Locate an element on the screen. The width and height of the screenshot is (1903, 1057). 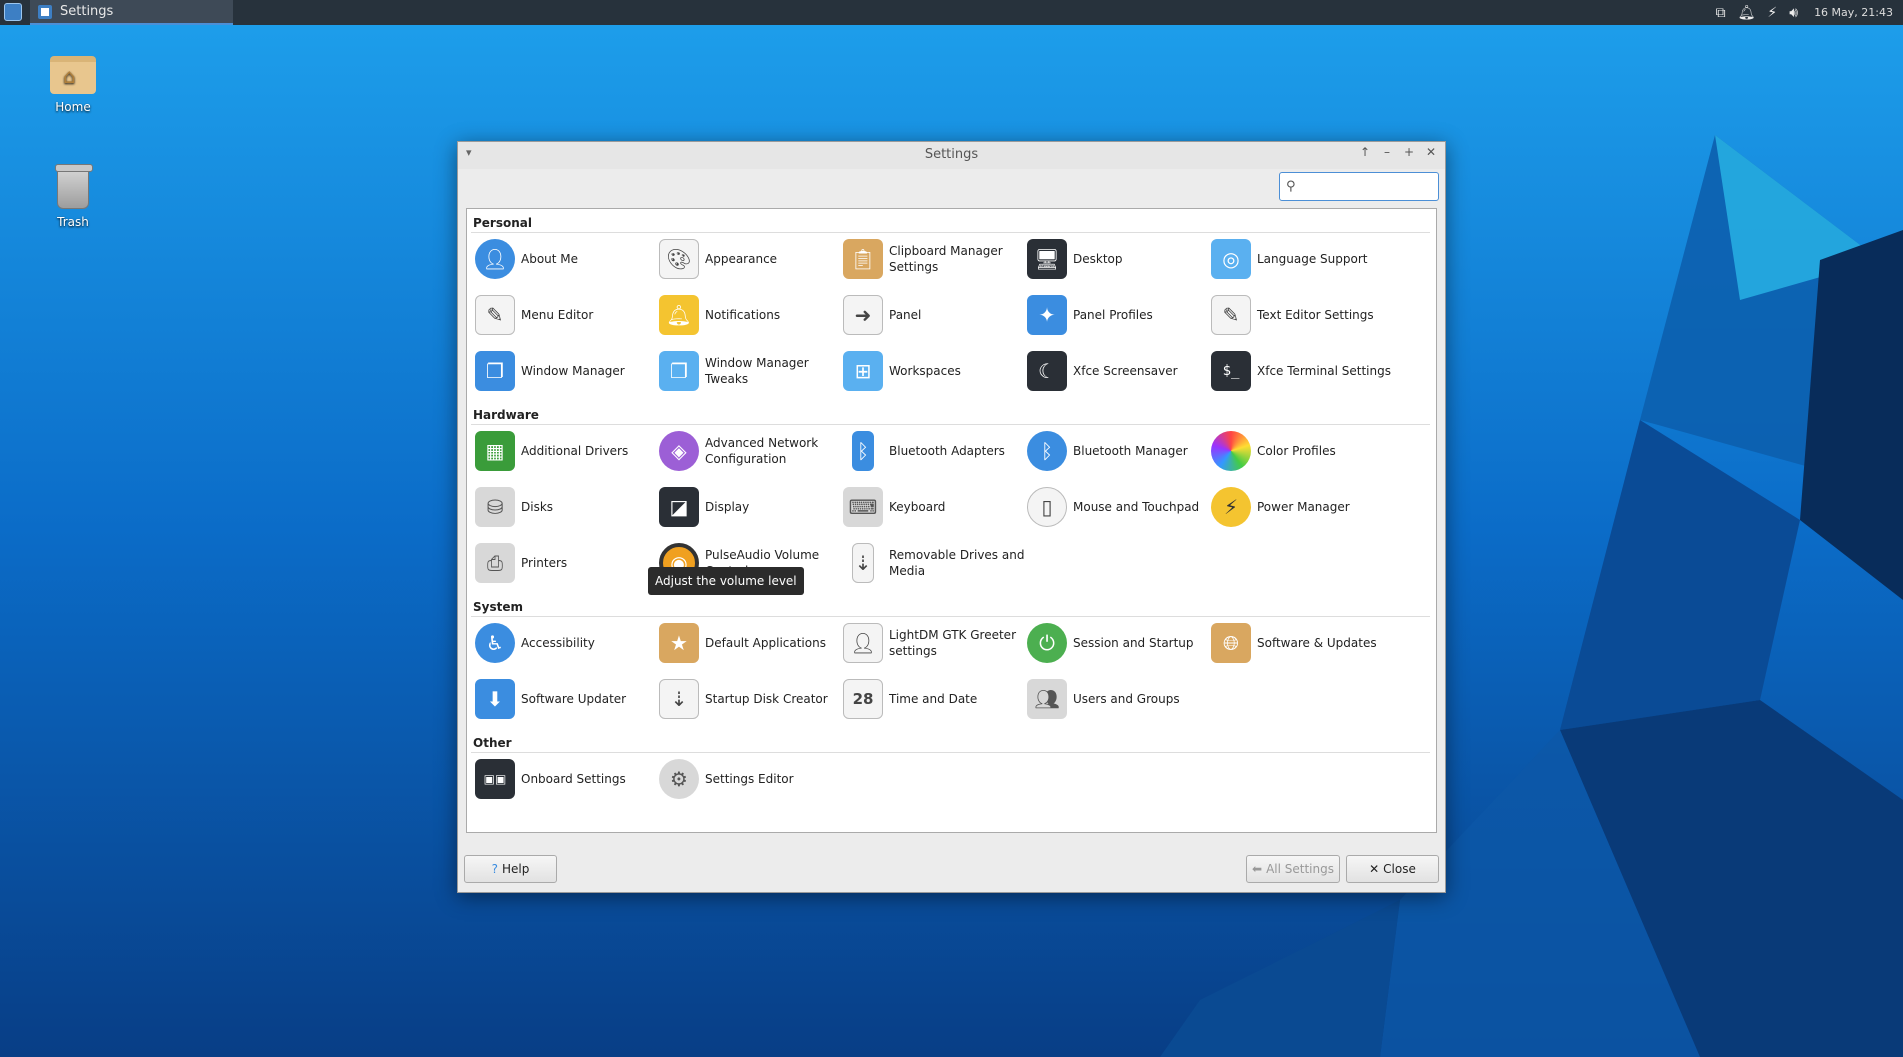
clock: 16 May, 21:43 is located at coordinates (1853, 12).